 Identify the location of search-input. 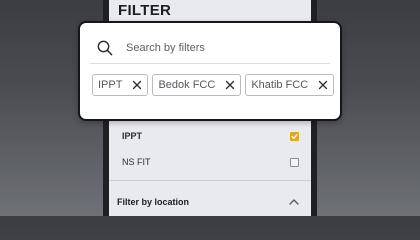
(216, 48).